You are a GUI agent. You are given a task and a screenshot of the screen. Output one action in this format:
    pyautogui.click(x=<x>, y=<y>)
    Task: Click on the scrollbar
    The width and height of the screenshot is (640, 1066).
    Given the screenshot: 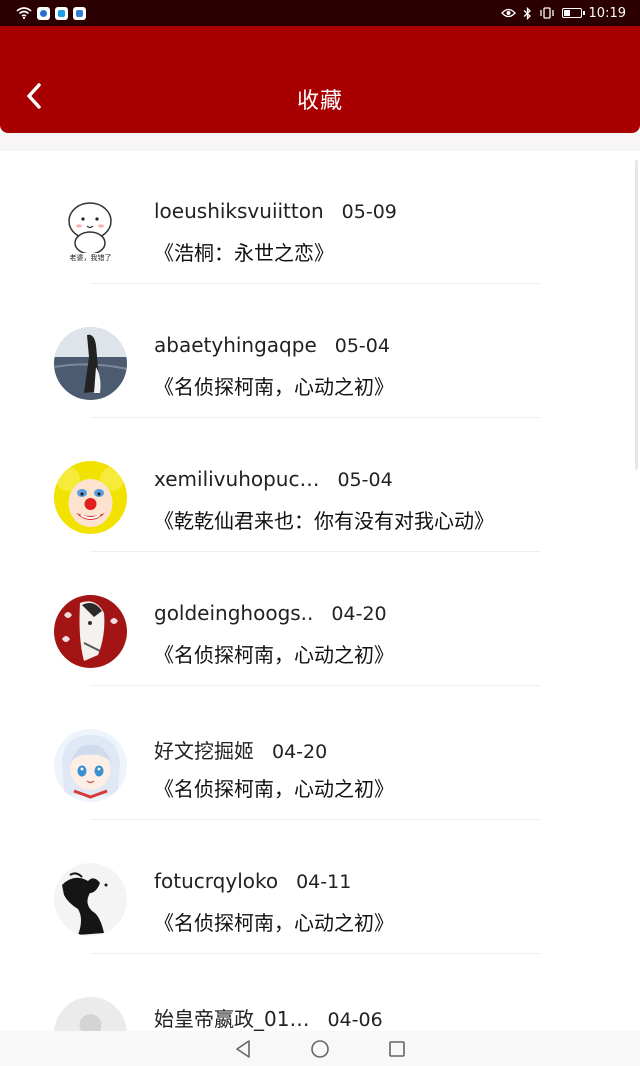 What is the action you would take?
    pyautogui.click(x=636, y=315)
    